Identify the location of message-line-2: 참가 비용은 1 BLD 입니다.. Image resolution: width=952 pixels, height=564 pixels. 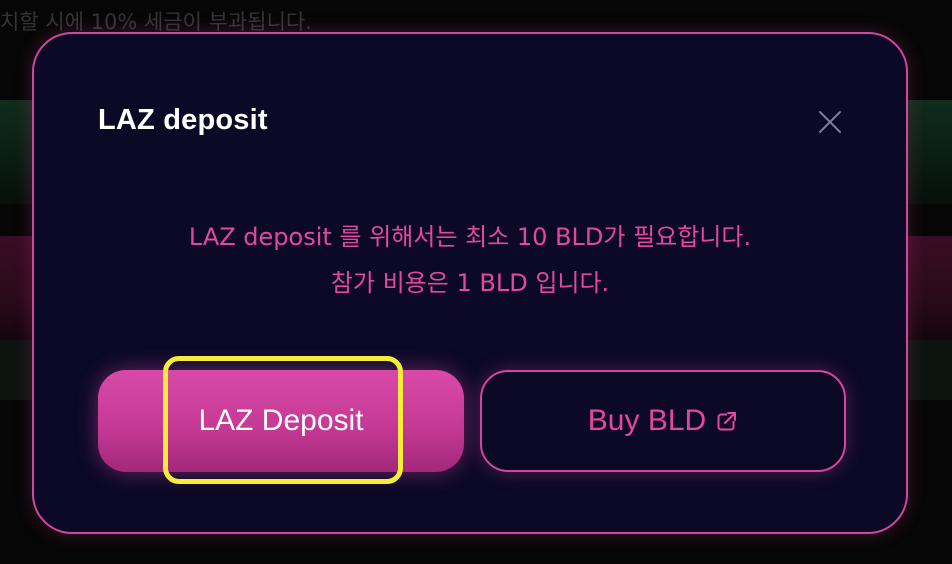
(470, 283).